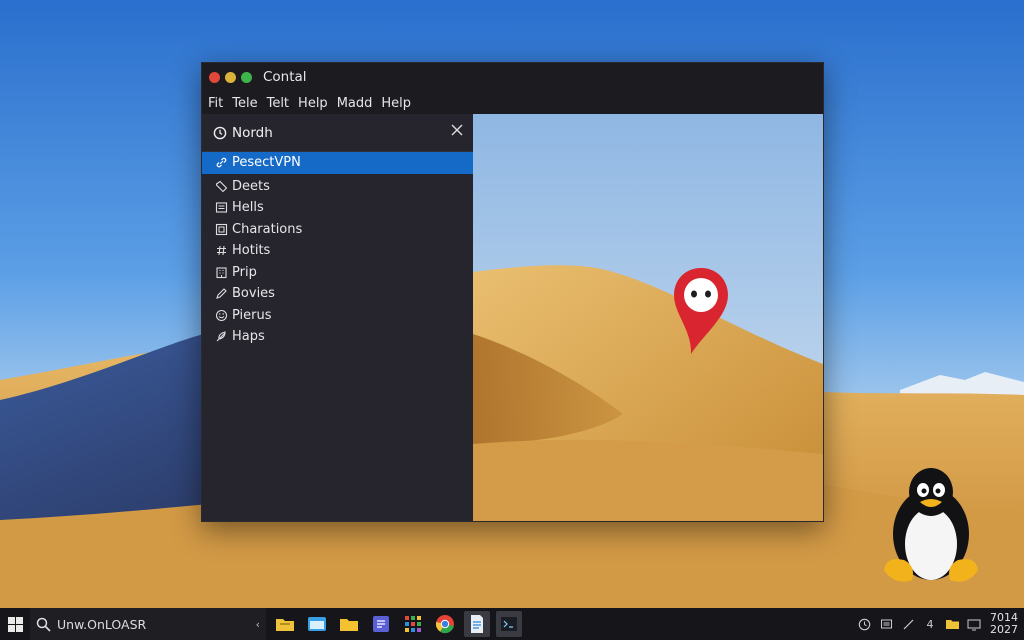 The image size is (1024, 640). I want to click on taskbar-search: Unw.OnLOASR ‹, so click(148, 624).